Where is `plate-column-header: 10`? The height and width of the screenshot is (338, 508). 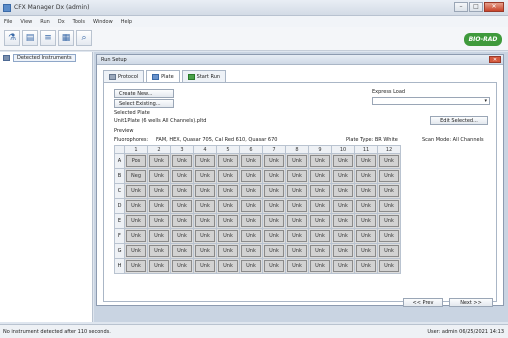
plate-column-header: 10 is located at coordinates (343, 149).